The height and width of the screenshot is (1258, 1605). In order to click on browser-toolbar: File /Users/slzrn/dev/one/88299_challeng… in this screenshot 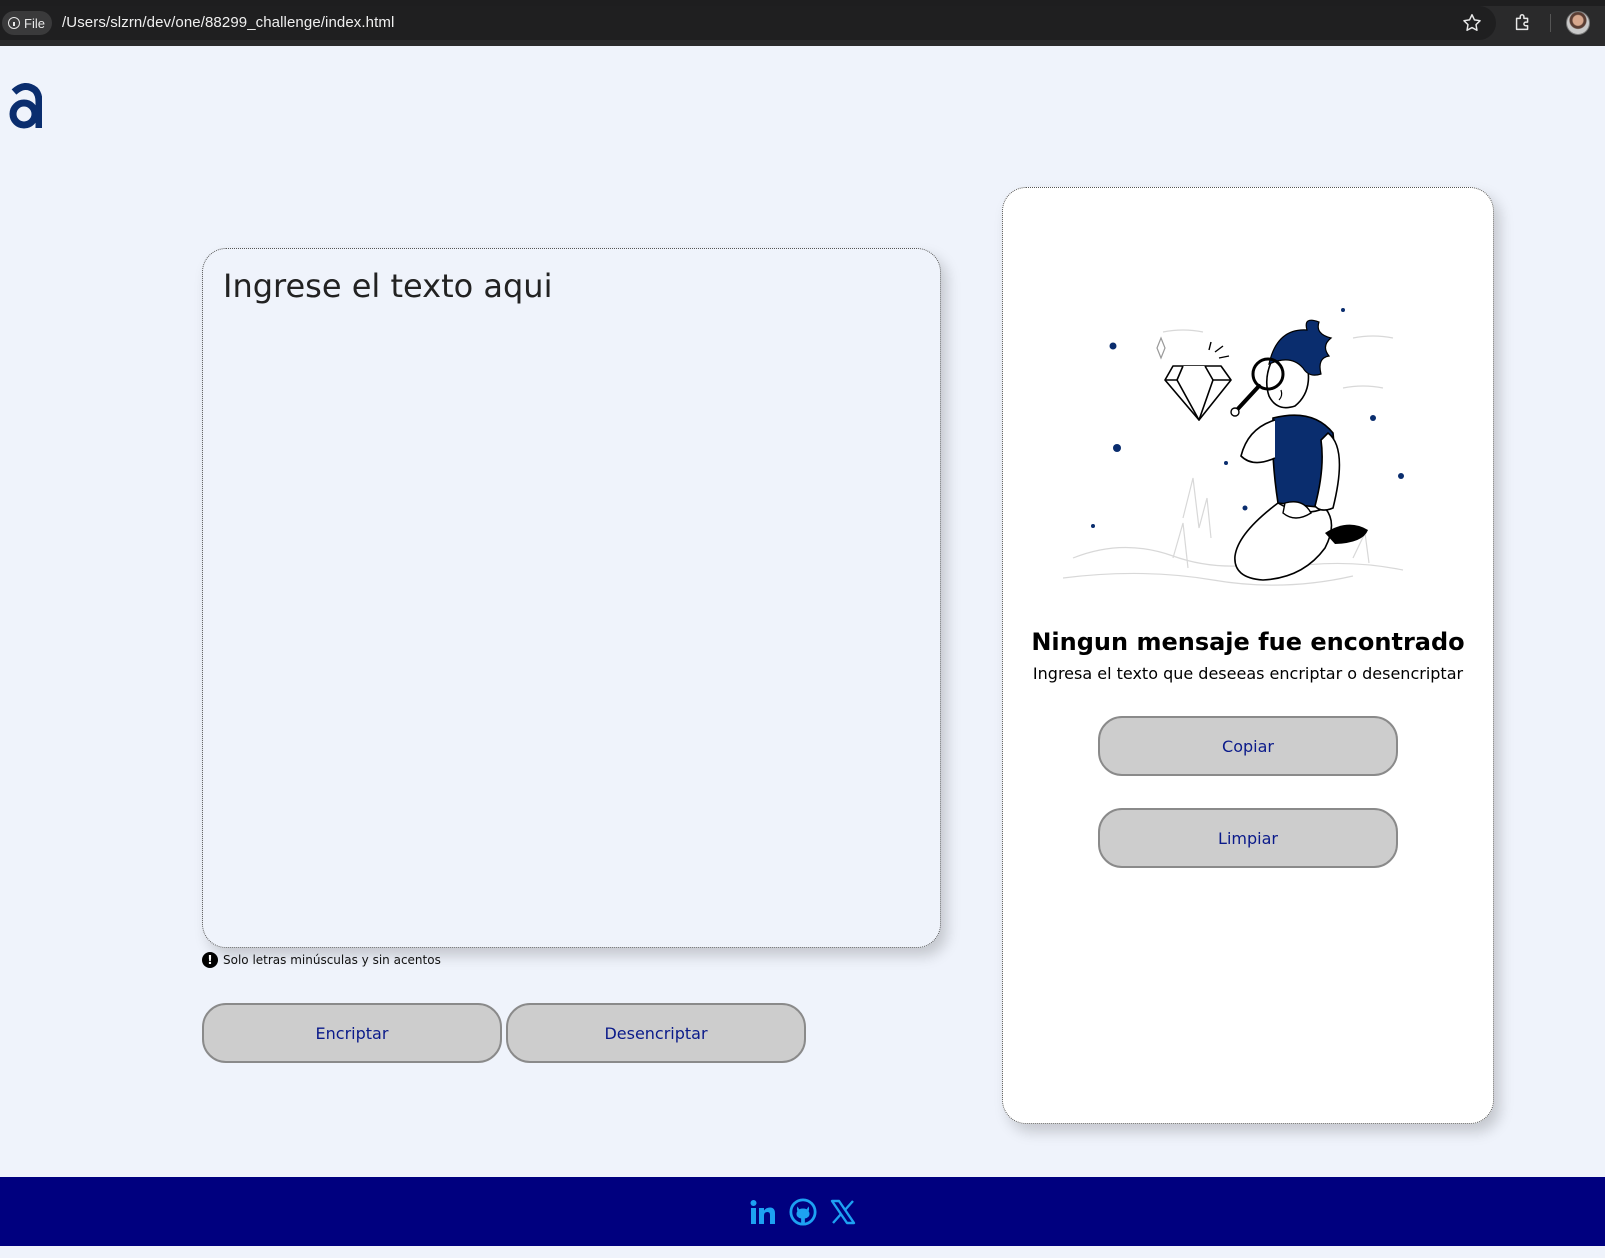, I will do `click(802, 23)`.